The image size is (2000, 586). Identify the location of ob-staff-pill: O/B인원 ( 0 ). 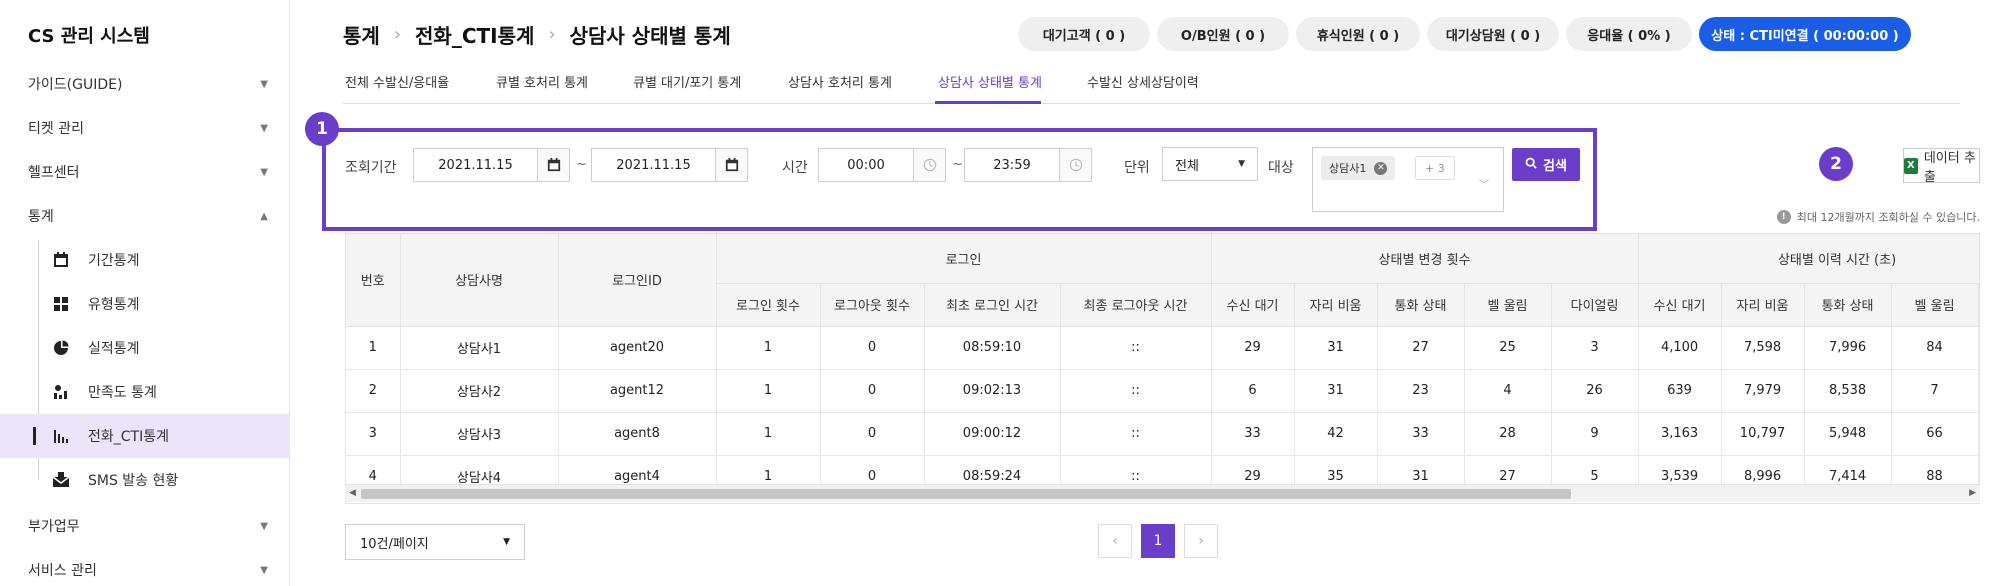
(1223, 34).